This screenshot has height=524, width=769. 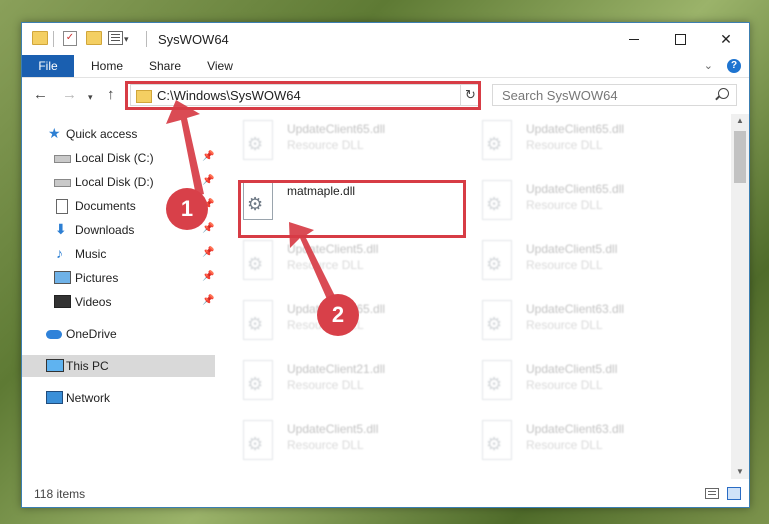 What do you see at coordinates (708, 65) in the screenshot?
I see `expand-ribbon-chevron-icon: ⌄` at bounding box center [708, 65].